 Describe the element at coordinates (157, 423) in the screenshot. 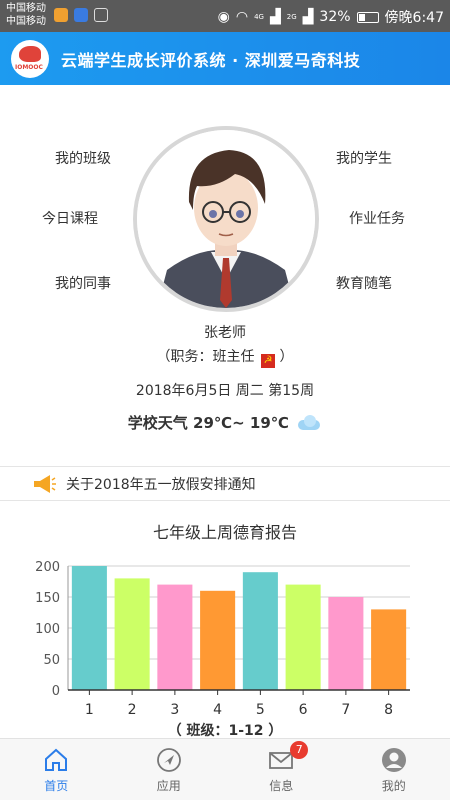

I see `weather-label: 学校天气` at that location.